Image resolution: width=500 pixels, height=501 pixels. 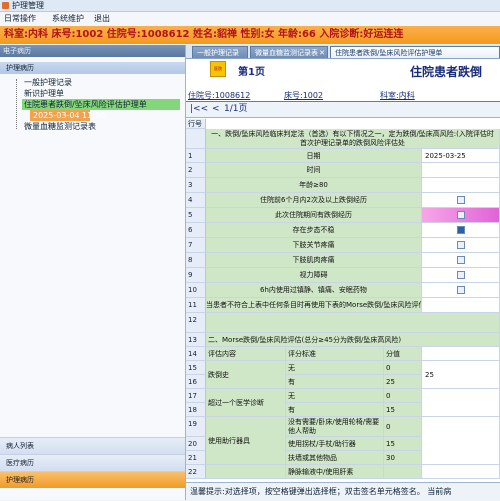 I want to click on morse-criteria: 使用拐杖/手杖/助行器, so click(x=335, y=444).